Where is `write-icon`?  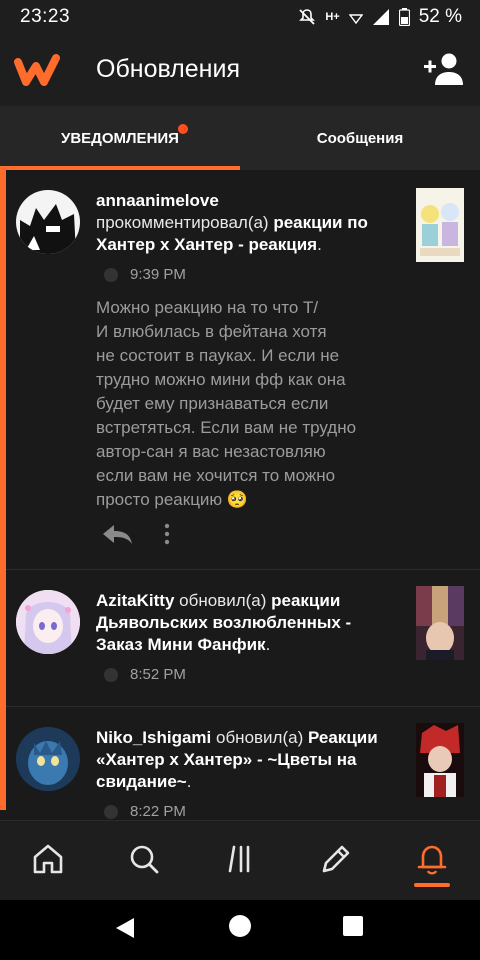
write-icon is located at coordinates (336, 859).